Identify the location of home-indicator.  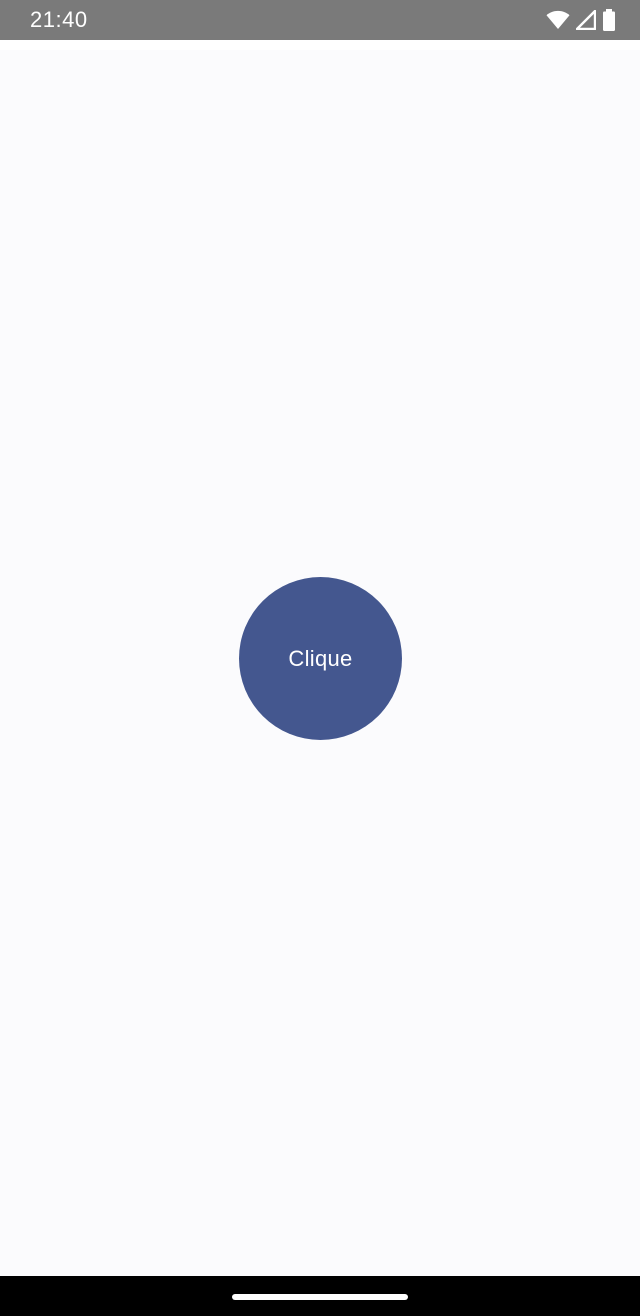
(320, 1297).